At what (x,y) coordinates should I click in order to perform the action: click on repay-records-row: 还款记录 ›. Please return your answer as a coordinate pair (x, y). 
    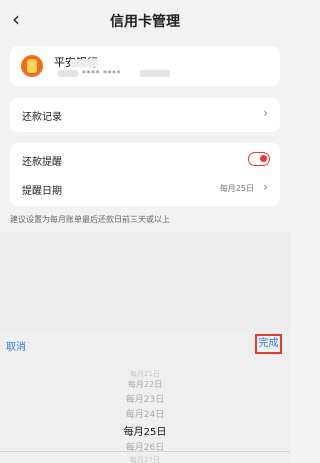
    Looking at the image, I should click on (145, 115).